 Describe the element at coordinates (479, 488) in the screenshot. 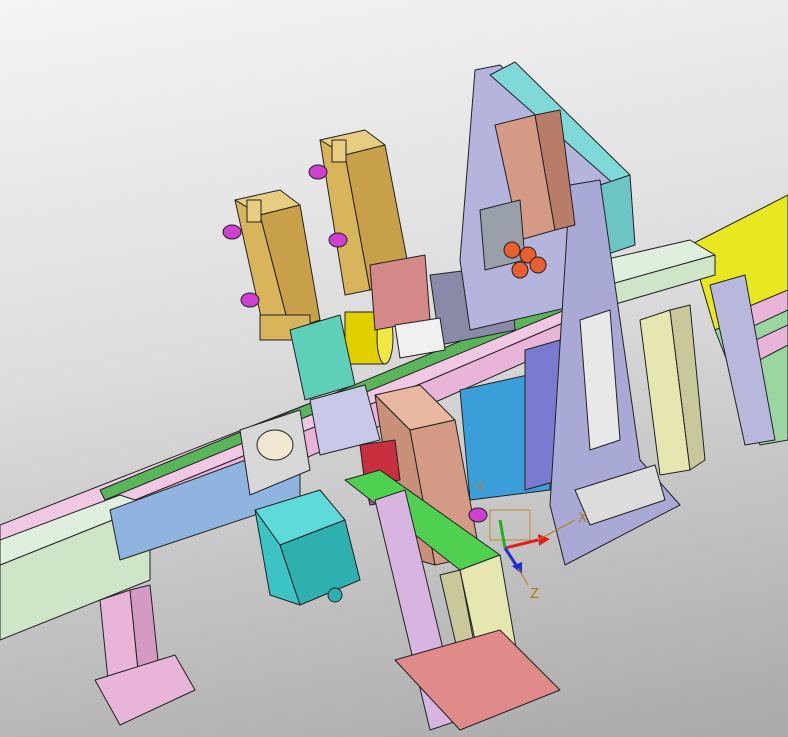

I see `y-axis-label: Y` at that location.